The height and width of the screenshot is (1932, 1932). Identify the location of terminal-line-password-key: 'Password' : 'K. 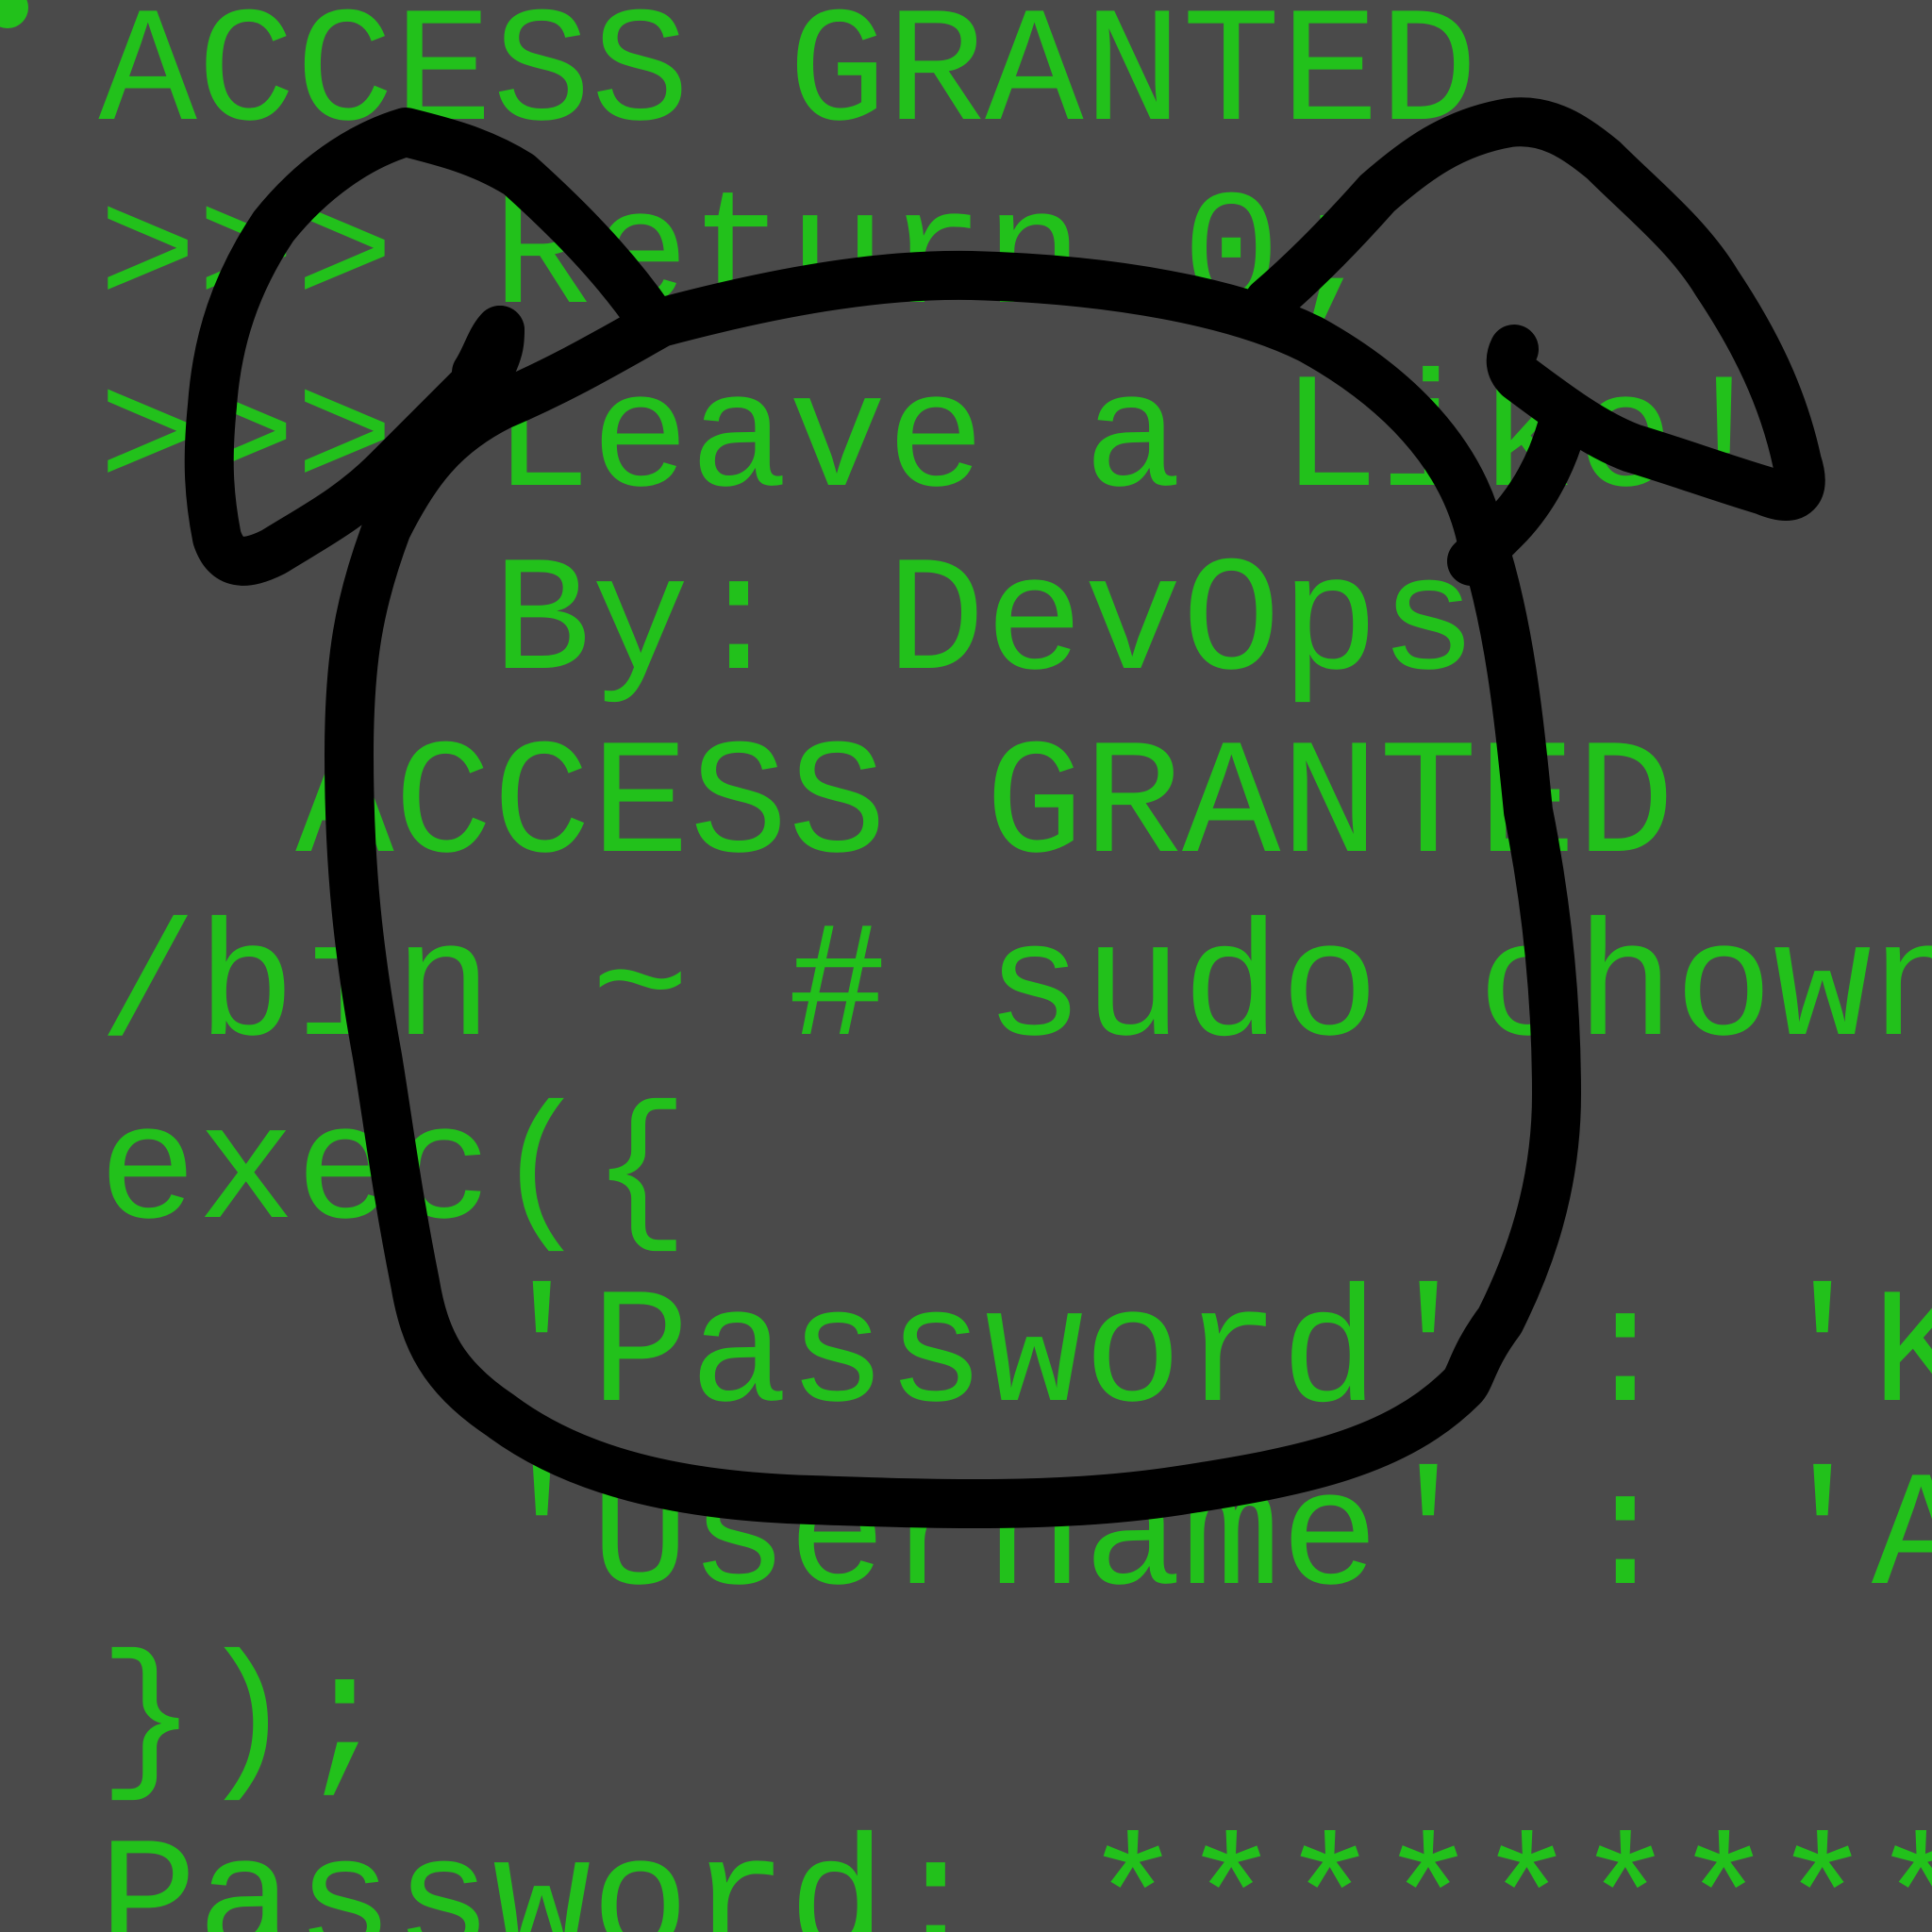
(966, 1357).